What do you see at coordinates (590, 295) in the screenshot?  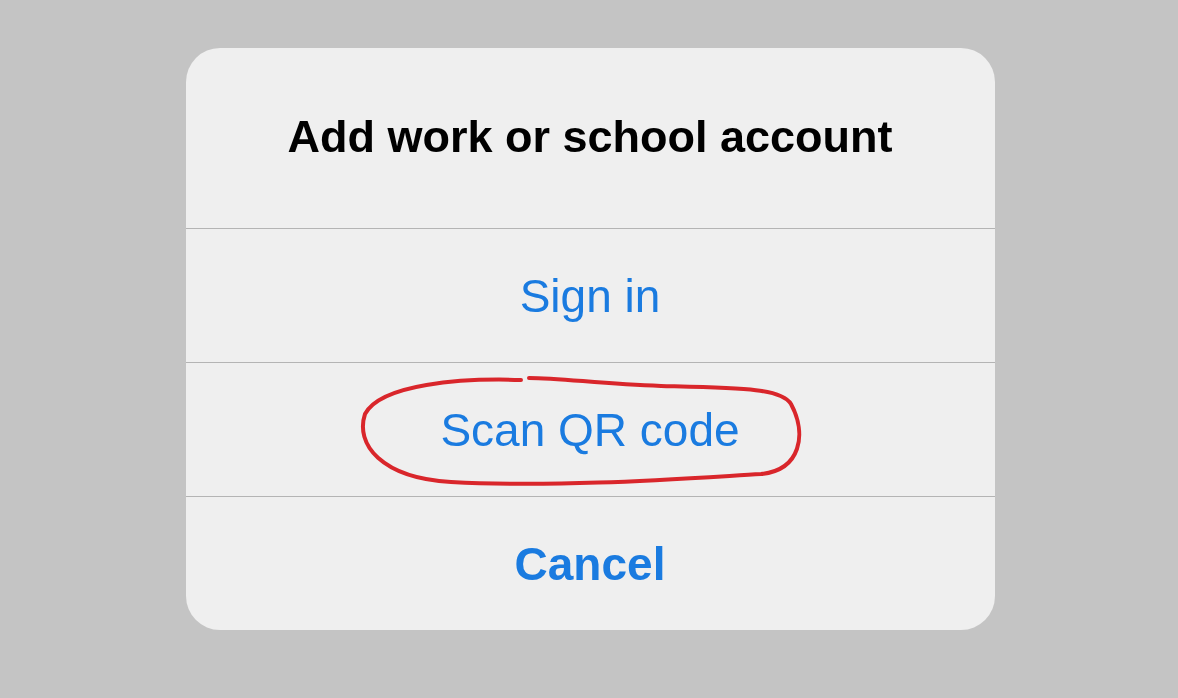 I see `action-button: Sign in` at bounding box center [590, 295].